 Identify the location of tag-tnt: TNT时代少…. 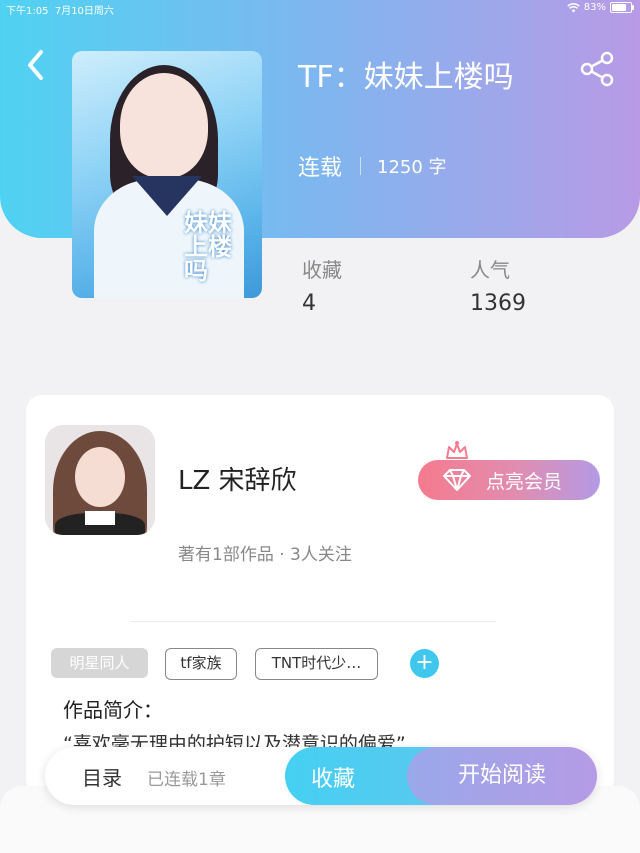
(316, 664).